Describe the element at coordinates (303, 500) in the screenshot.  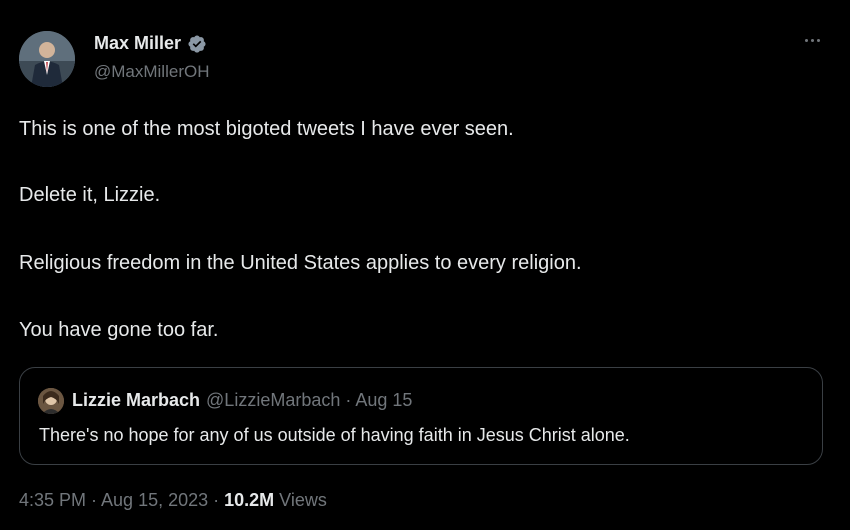
I see `views-label: Views` at that location.